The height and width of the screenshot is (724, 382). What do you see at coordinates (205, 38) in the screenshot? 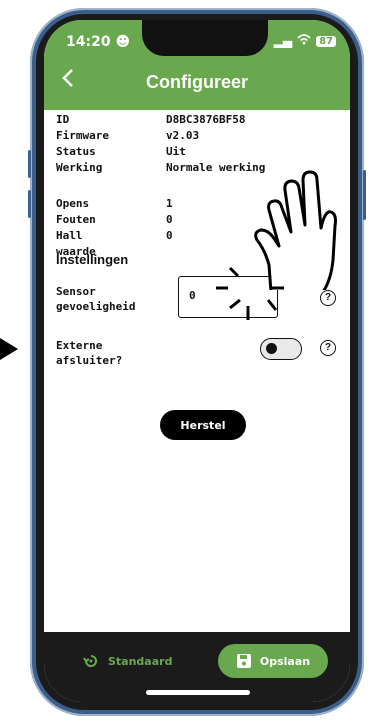
I see `camera-notch` at bounding box center [205, 38].